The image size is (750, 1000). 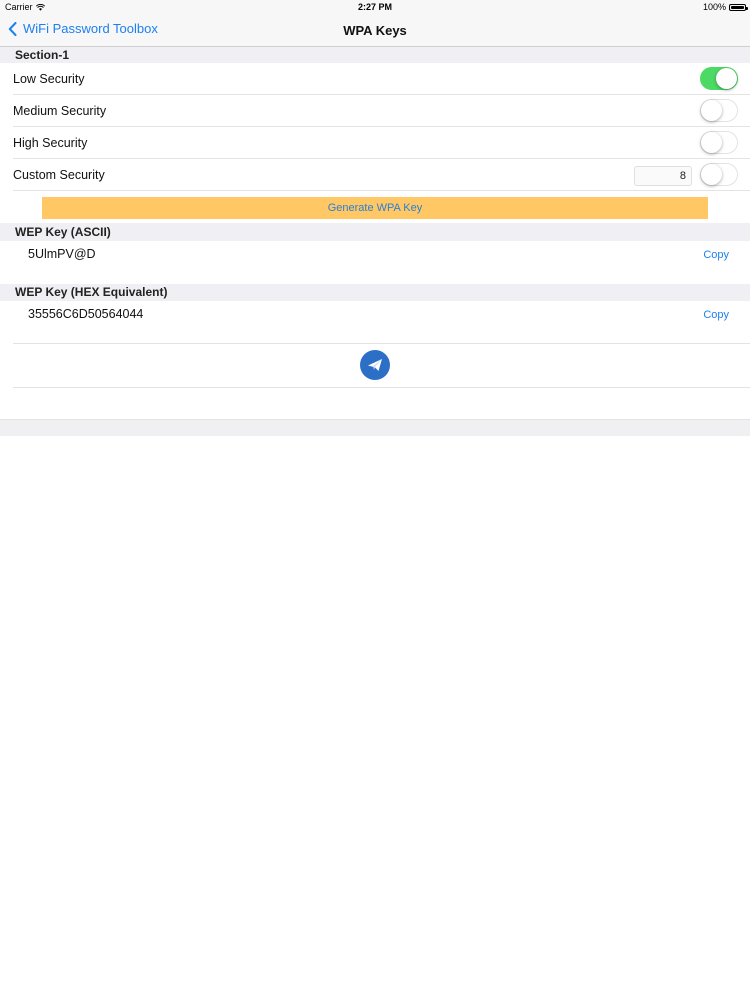 What do you see at coordinates (60, 111) in the screenshot?
I see `row-label: Medium Security` at bounding box center [60, 111].